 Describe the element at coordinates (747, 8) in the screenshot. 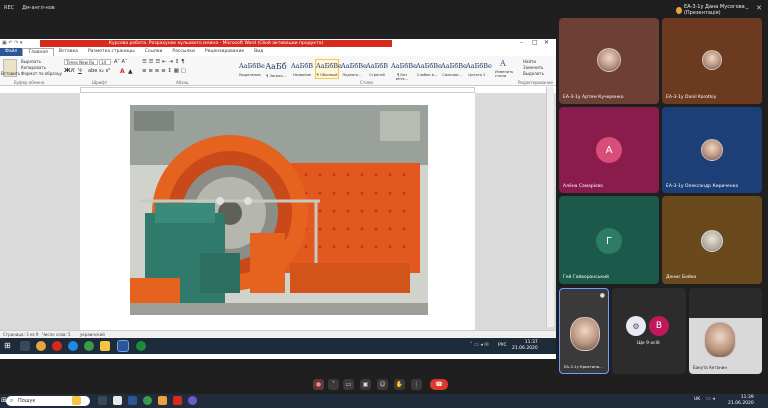

I see `minimize-icon: –` at that location.